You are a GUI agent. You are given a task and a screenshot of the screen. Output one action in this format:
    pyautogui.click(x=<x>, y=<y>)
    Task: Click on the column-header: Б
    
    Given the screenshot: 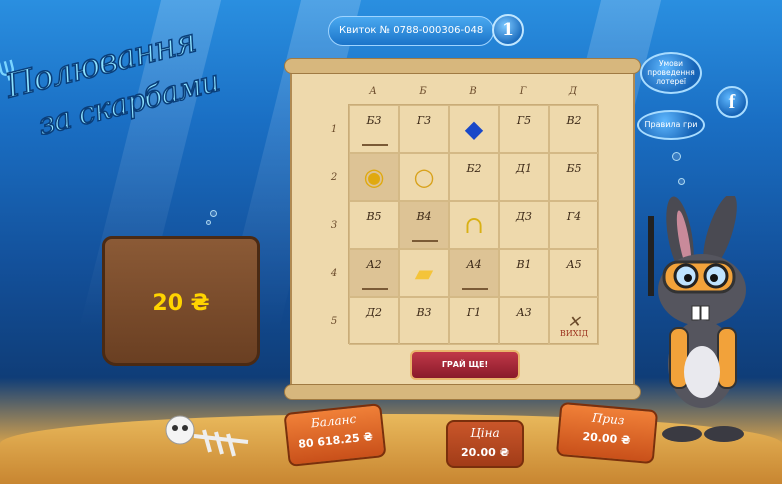 What is the action you would take?
    pyautogui.click(x=423, y=91)
    